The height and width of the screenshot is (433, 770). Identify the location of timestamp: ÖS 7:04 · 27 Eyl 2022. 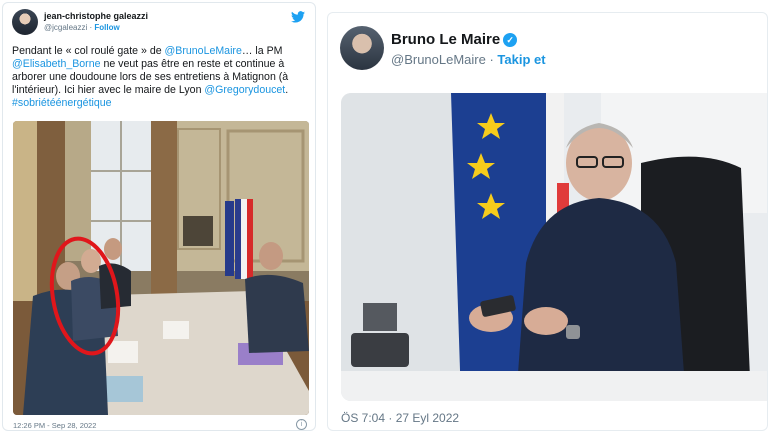
(400, 418).